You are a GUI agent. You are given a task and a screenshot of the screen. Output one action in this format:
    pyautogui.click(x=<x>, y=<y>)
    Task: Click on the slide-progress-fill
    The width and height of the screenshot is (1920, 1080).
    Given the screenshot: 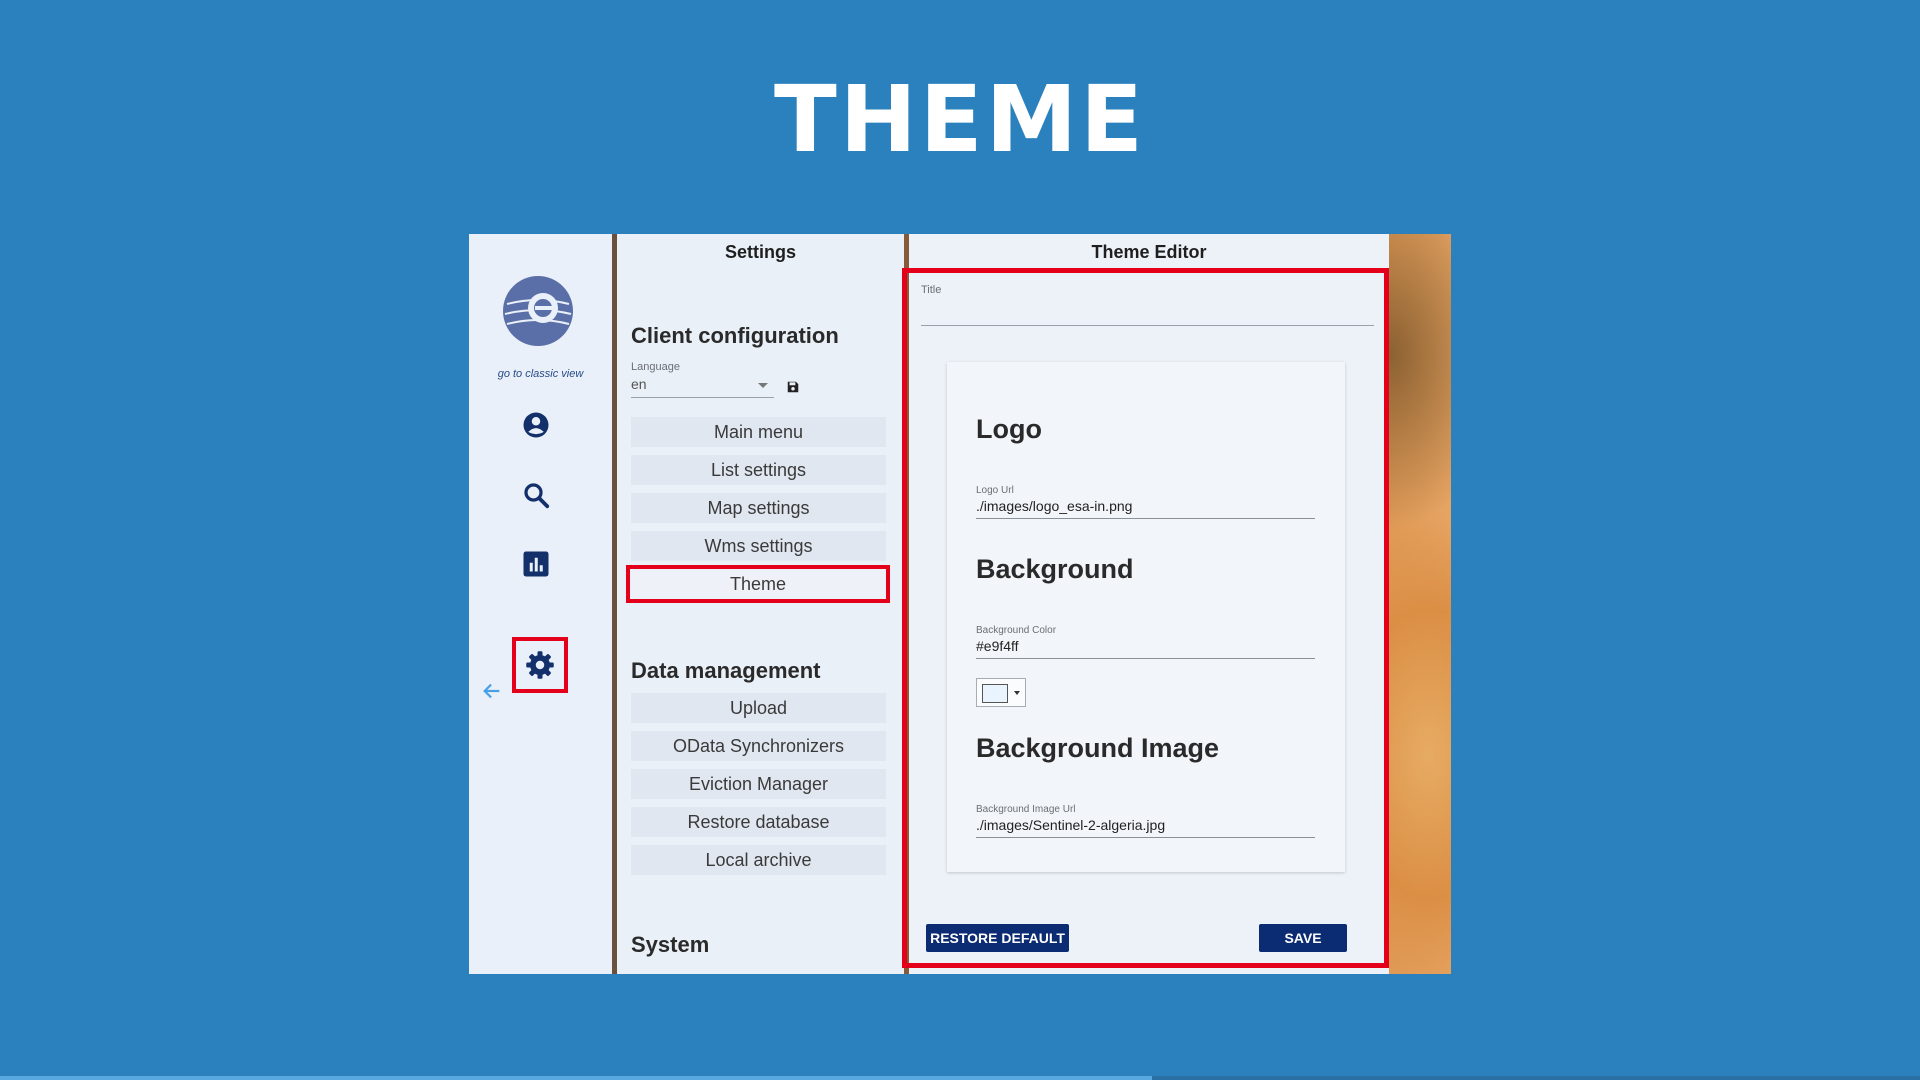 What is the action you would take?
    pyautogui.click(x=576, y=1078)
    